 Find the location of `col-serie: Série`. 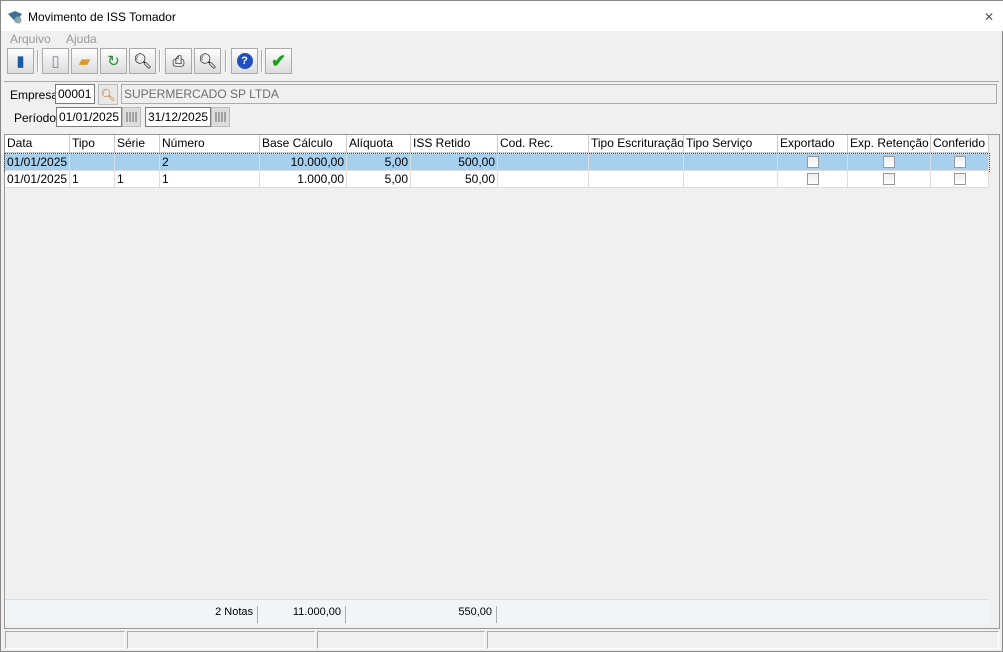

col-serie: Série is located at coordinates (137, 144).